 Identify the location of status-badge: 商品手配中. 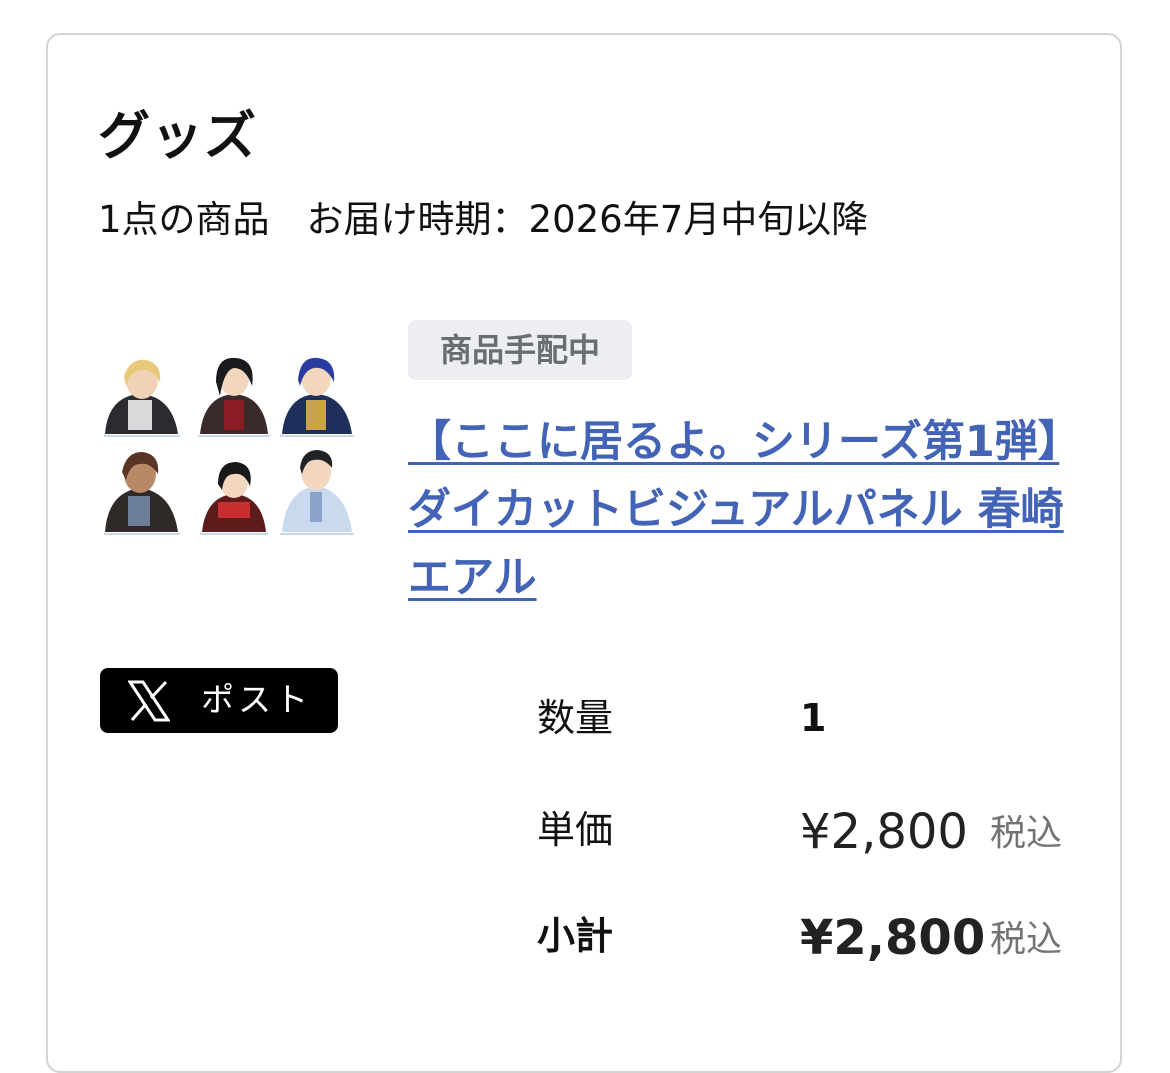
(520, 350).